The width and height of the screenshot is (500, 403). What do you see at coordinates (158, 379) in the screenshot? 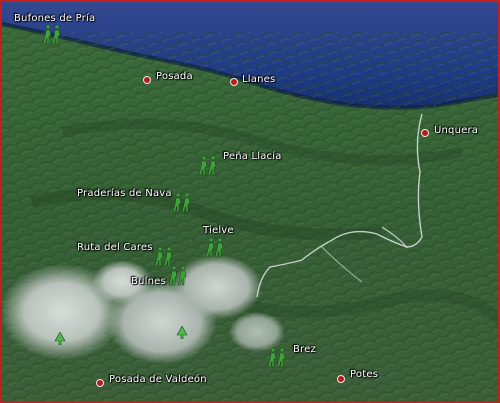
I see `place-label-posada-valdeon: Posada de Valdeón` at bounding box center [158, 379].